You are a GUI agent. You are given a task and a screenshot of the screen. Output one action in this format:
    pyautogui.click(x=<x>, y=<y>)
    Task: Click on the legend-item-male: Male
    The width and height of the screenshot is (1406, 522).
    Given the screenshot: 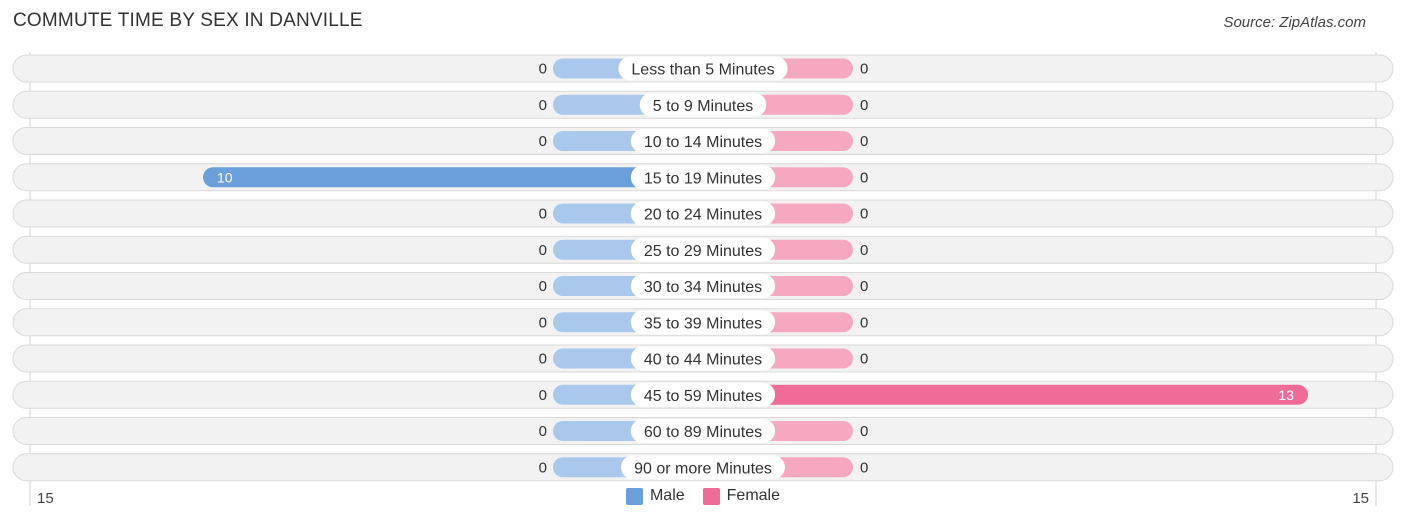 What is the action you would take?
    pyautogui.click(x=655, y=496)
    